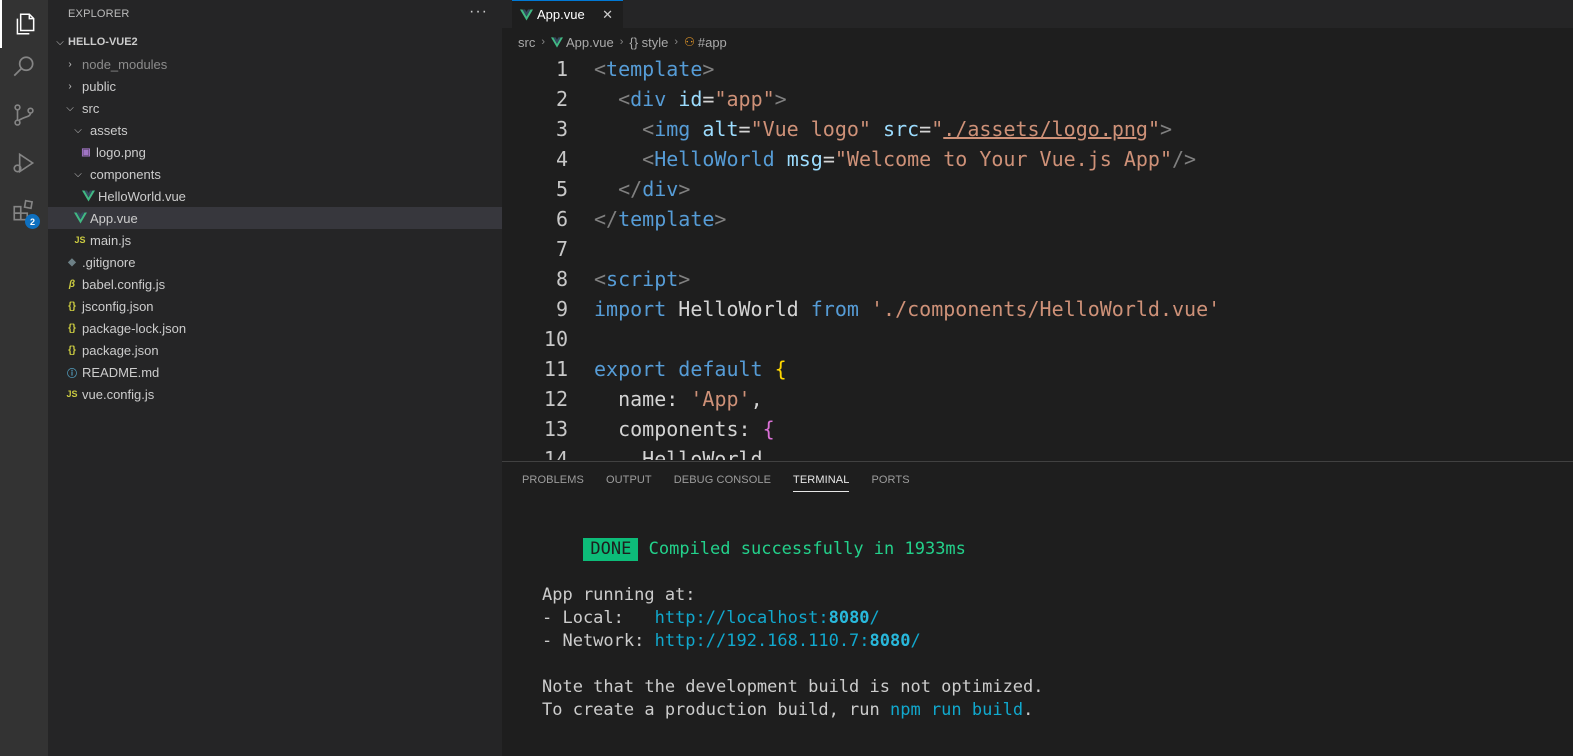 This screenshot has width=1573, height=756. I want to click on editor-tab-bar: App.vue ✕, so click(1037, 14).